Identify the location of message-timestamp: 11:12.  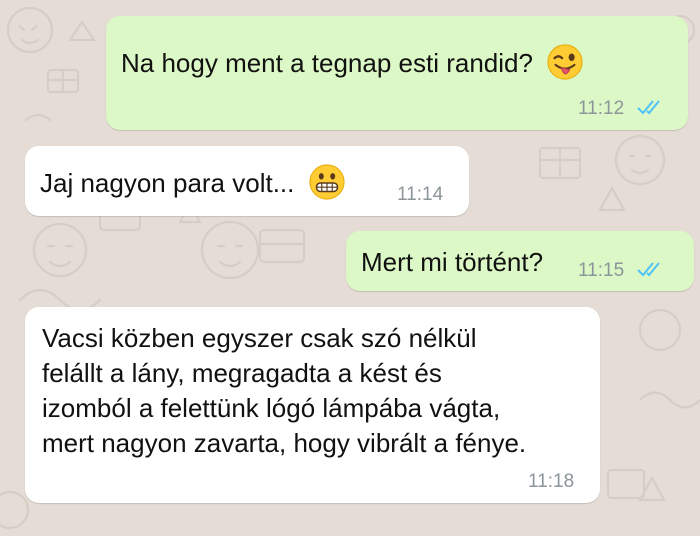
(601, 108).